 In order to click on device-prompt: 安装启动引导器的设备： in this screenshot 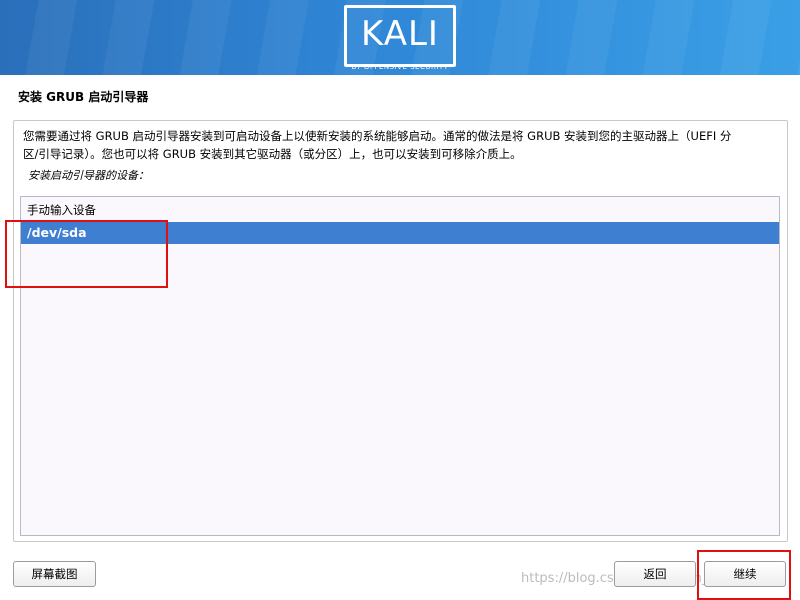, I will do `click(88, 175)`.